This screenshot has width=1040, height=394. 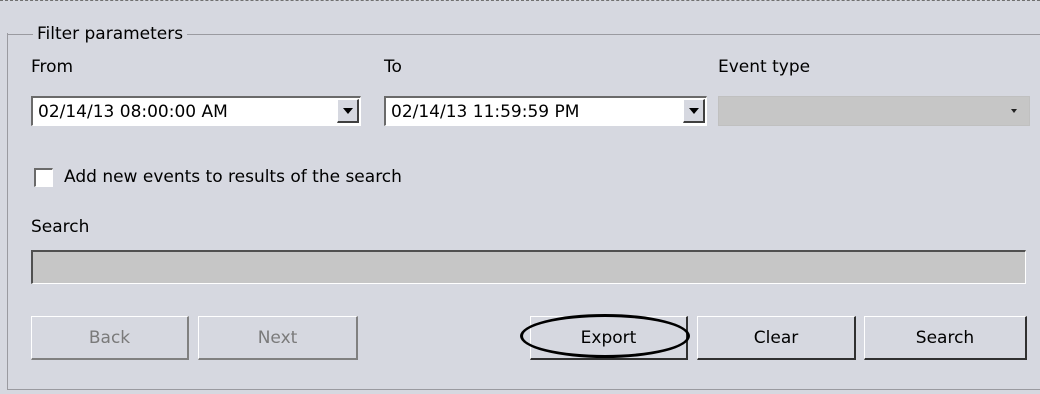 What do you see at coordinates (133, 112) in the screenshot?
I see `from-datetime-value: 02/14/13 08:00:00 AM` at bounding box center [133, 112].